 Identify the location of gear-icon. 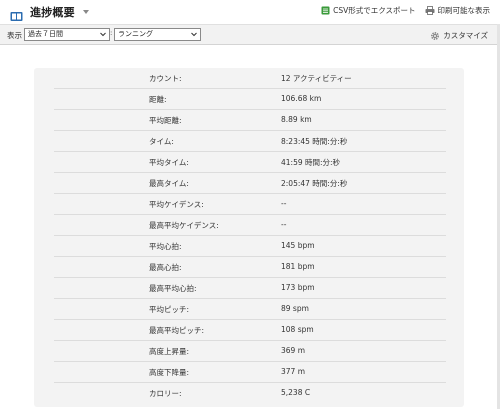
(435, 35).